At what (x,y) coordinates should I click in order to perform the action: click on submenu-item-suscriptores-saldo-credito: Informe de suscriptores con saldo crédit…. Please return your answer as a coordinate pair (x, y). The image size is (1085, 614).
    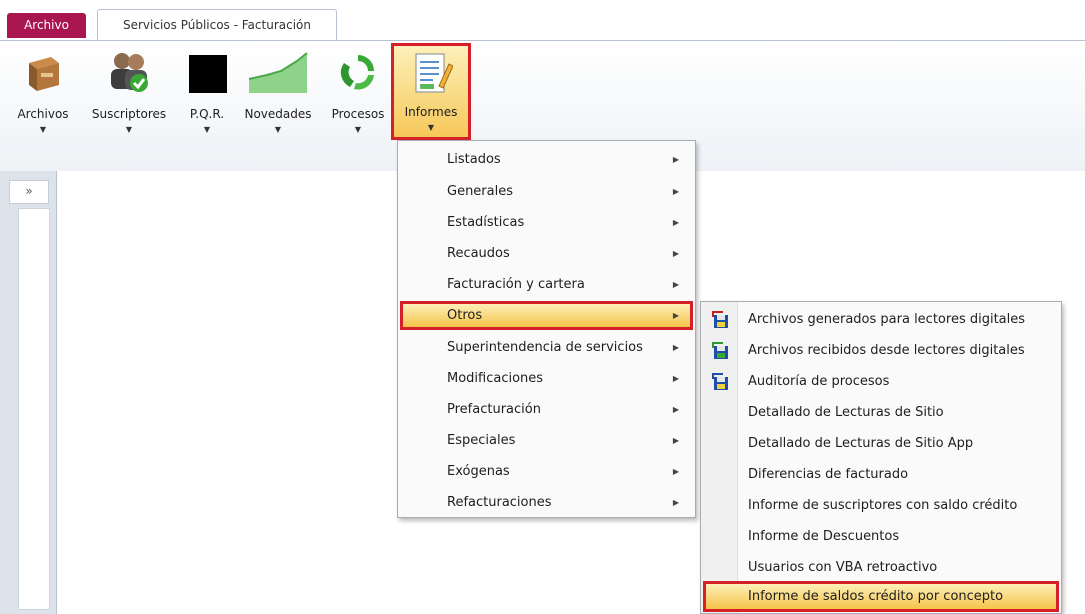
    Looking at the image, I should click on (881, 505).